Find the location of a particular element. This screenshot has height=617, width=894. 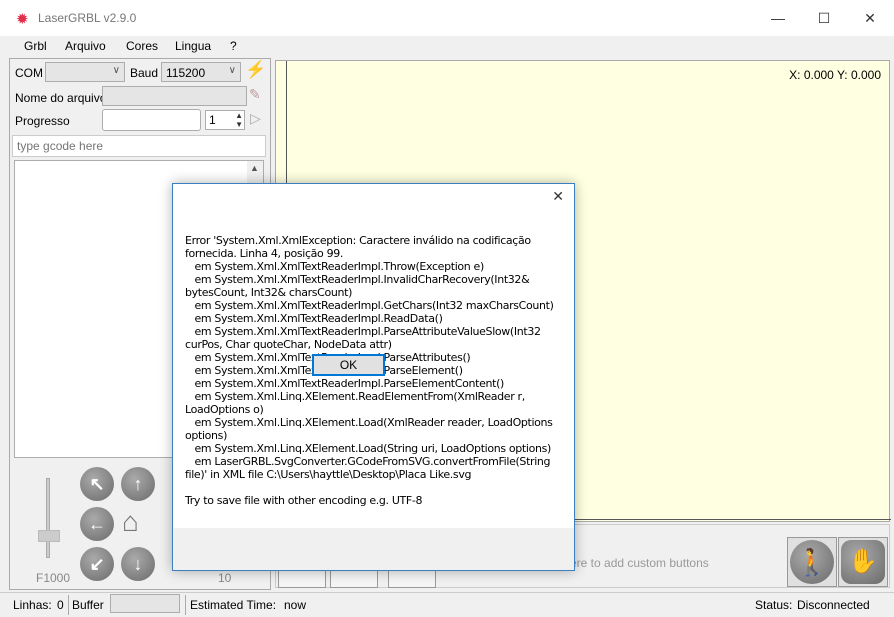

menu-arquivo: Arquivo is located at coordinates (85, 46).